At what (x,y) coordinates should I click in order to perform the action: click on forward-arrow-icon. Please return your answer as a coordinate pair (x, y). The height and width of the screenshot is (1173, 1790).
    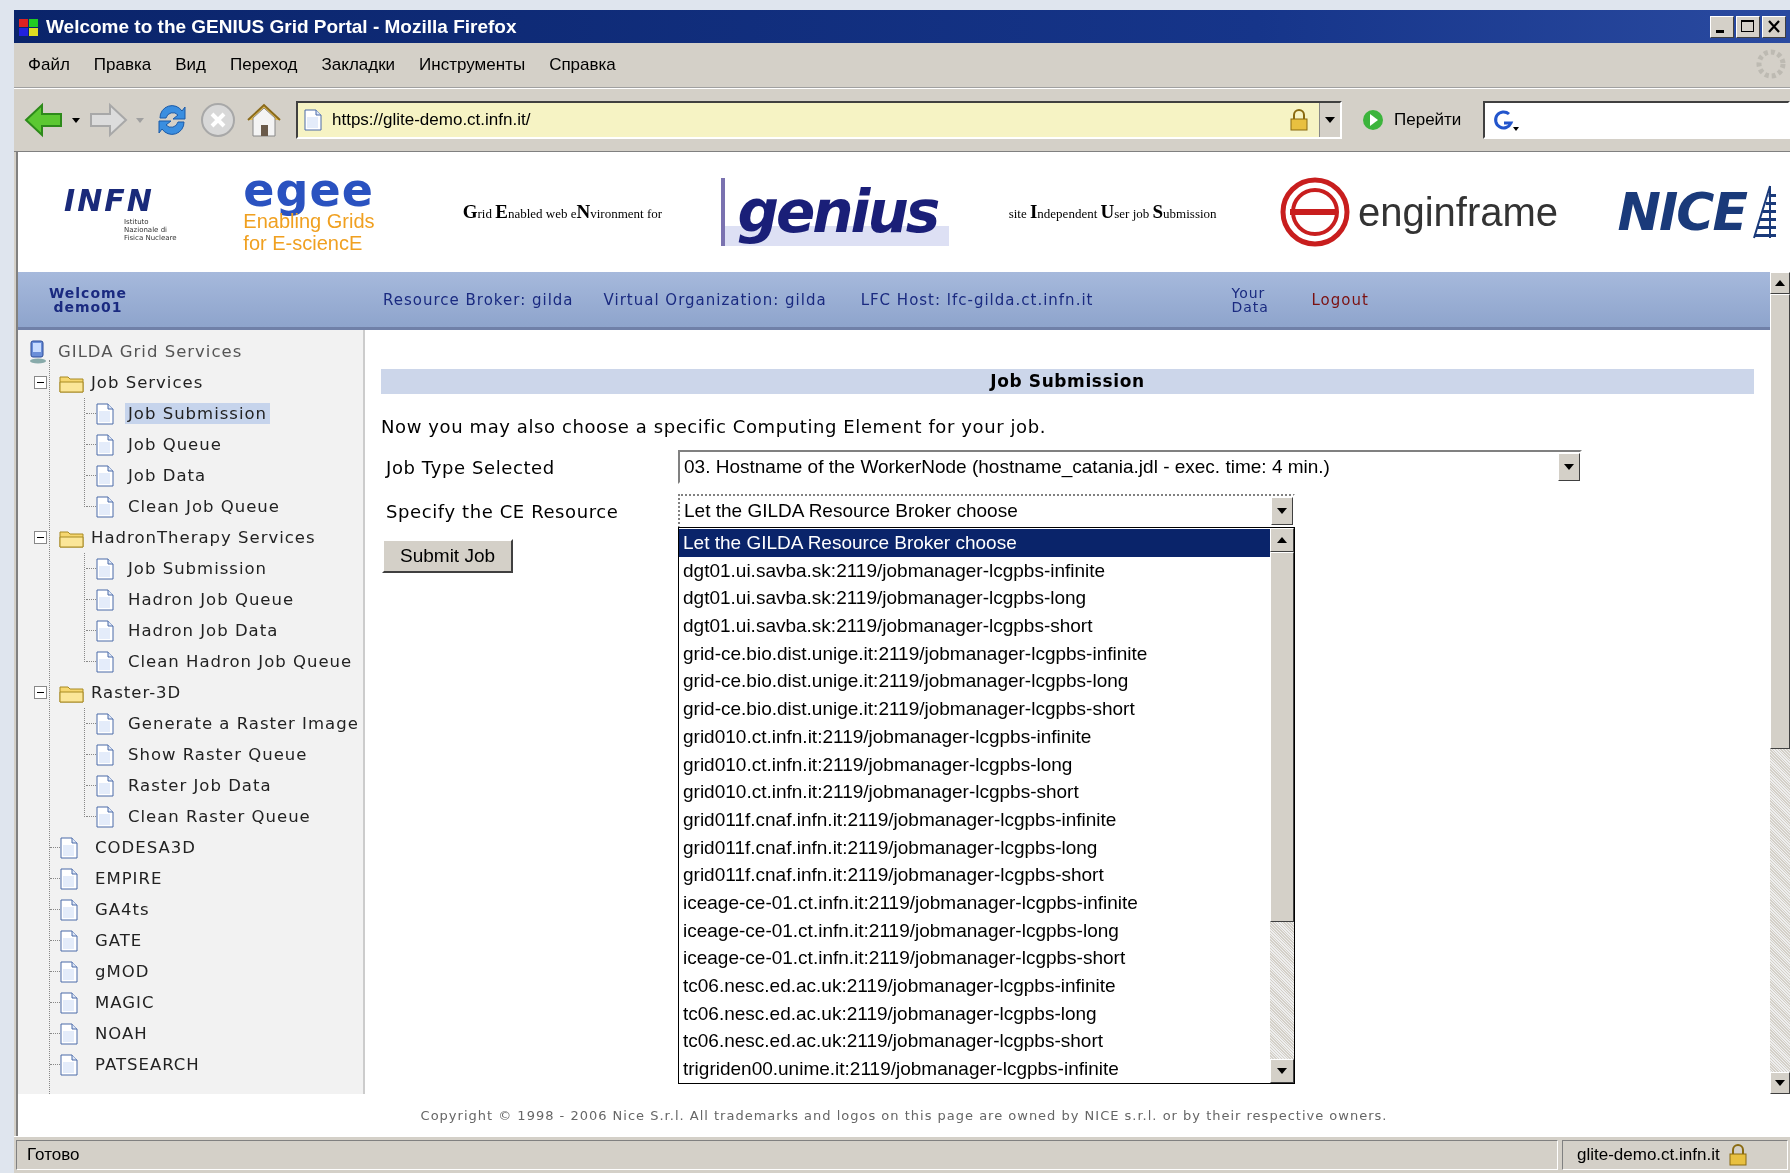
    Looking at the image, I should click on (108, 120).